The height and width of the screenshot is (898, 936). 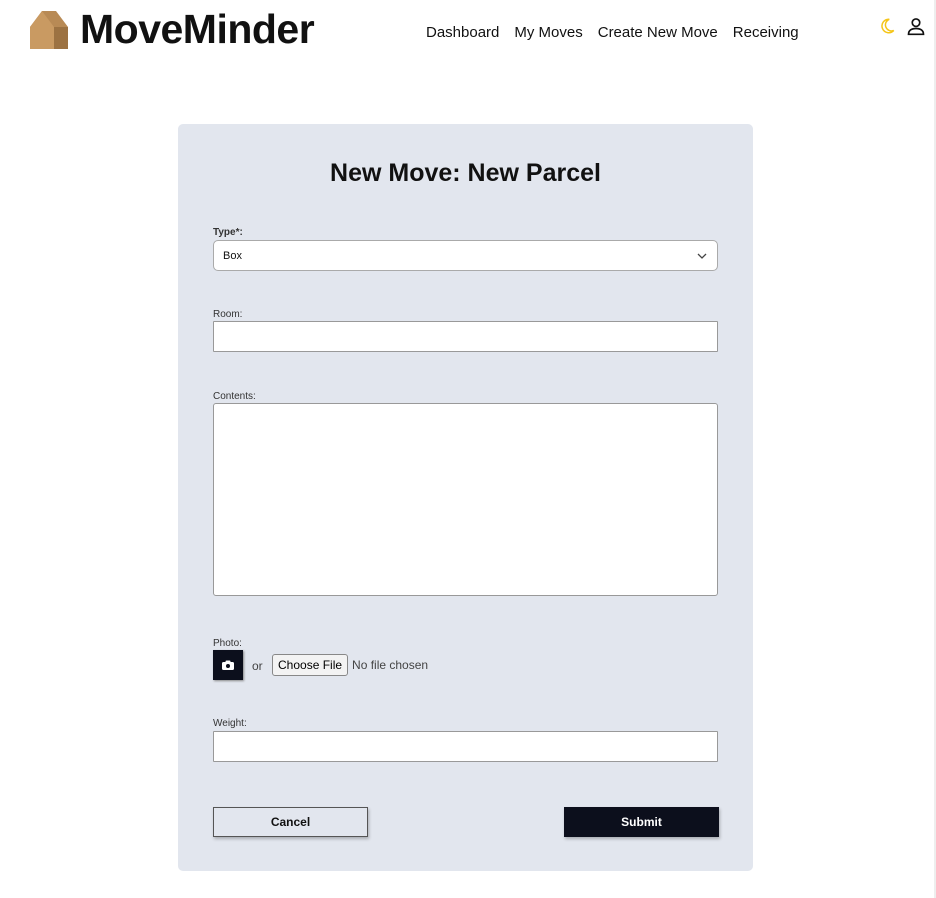 I want to click on camera-button, so click(x=228, y=665).